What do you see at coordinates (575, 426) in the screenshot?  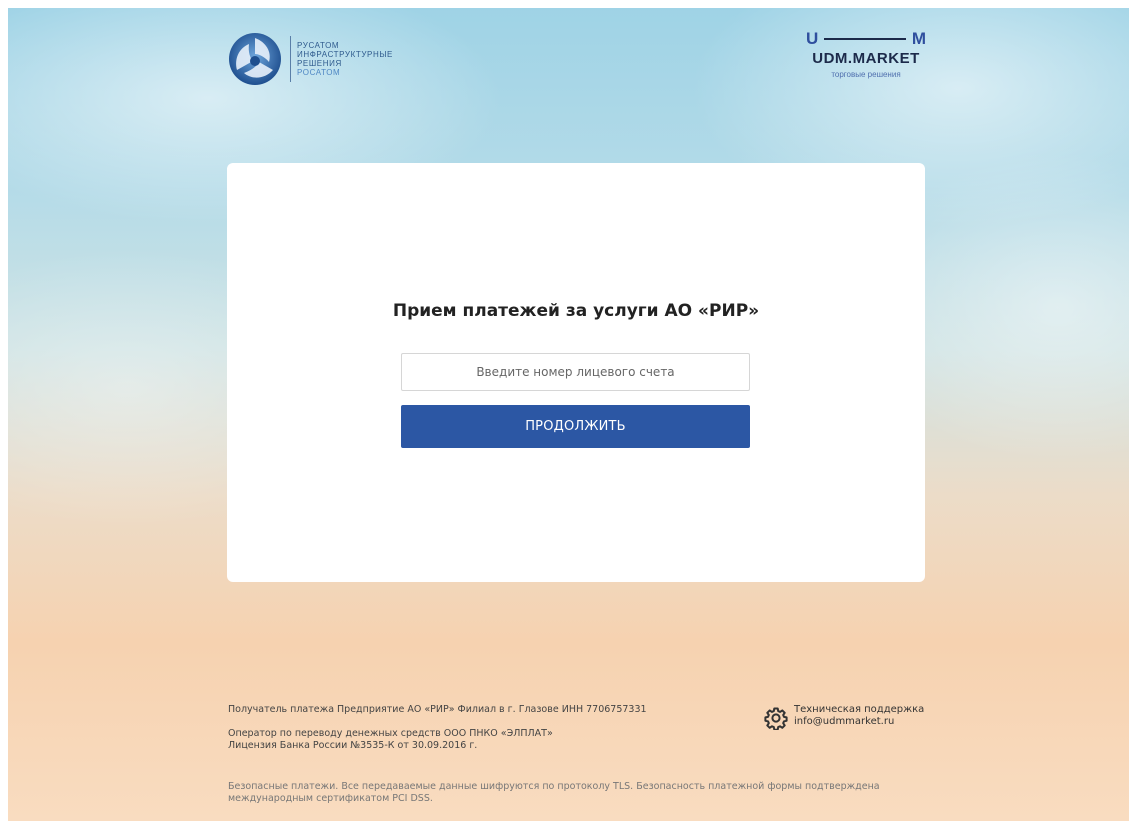 I see `continue-button: ПРОДОЛЖИТЬ` at bounding box center [575, 426].